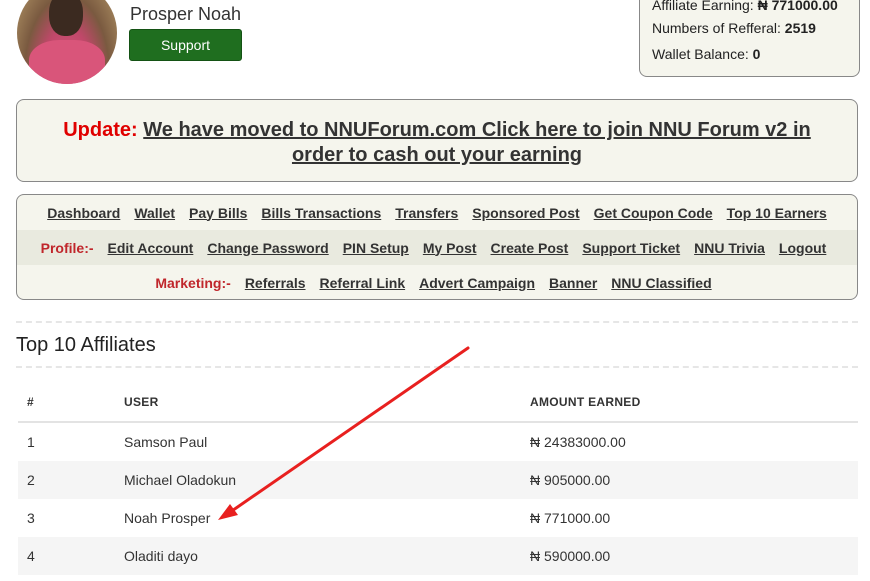  I want to click on avatar-shirt, so click(67, 62).